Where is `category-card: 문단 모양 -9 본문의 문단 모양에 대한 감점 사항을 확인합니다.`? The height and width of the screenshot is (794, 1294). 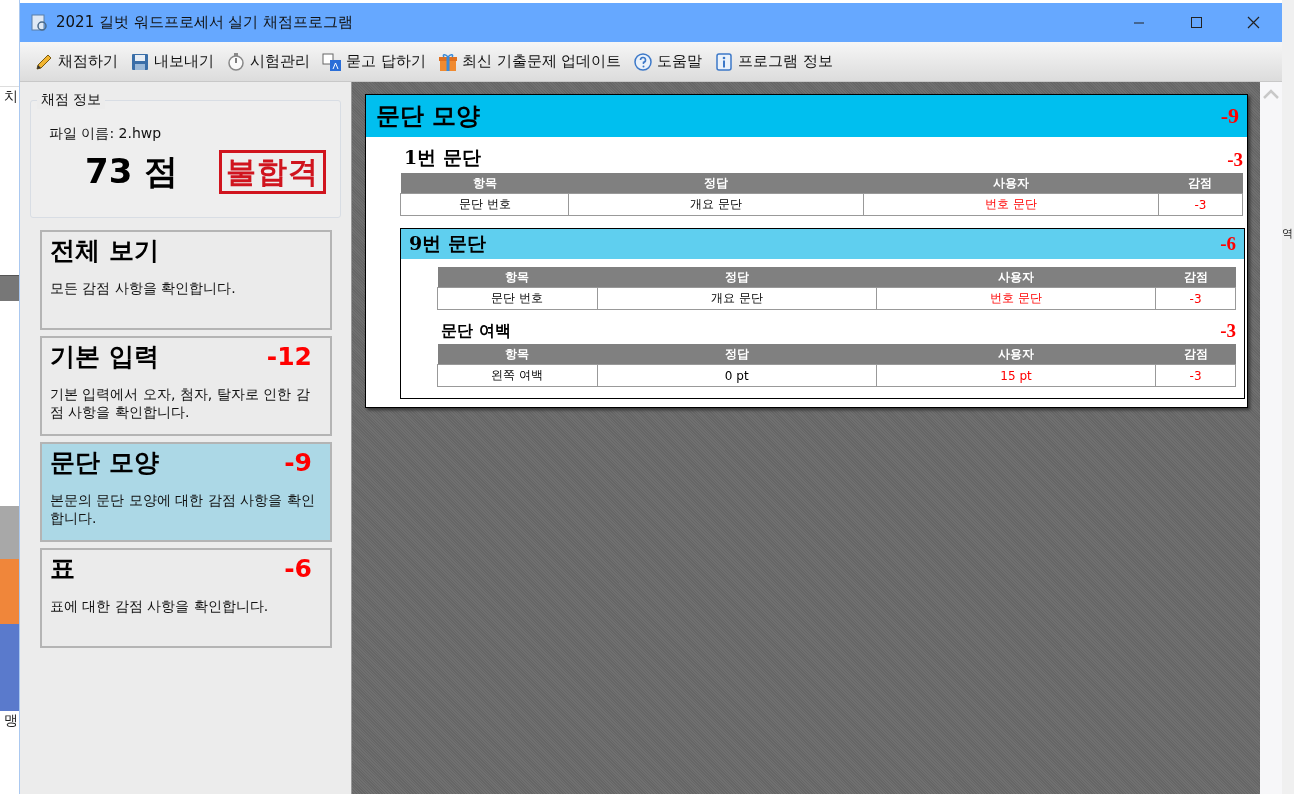 category-card: 문단 모양 -9 본문의 문단 모양에 대한 감점 사항을 확인합니다. is located at coordinates (186, 492).